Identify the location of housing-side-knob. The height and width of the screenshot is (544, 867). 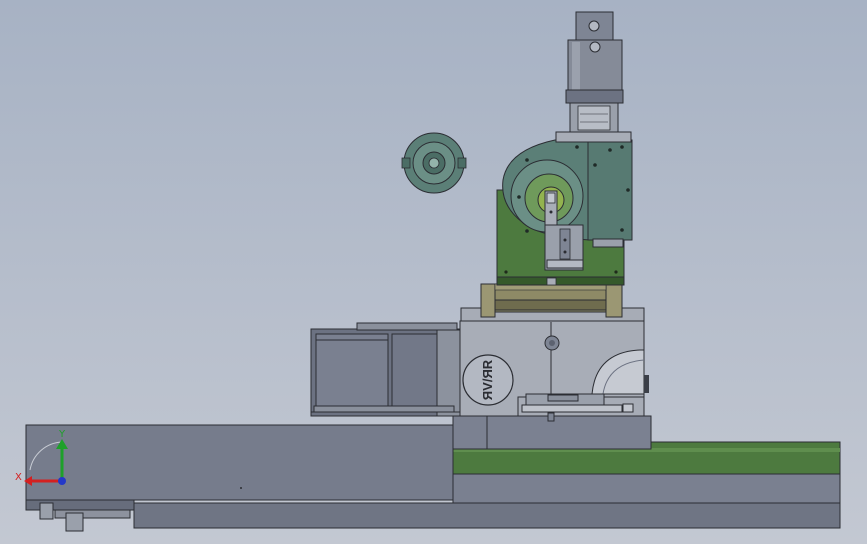
(646, 384).